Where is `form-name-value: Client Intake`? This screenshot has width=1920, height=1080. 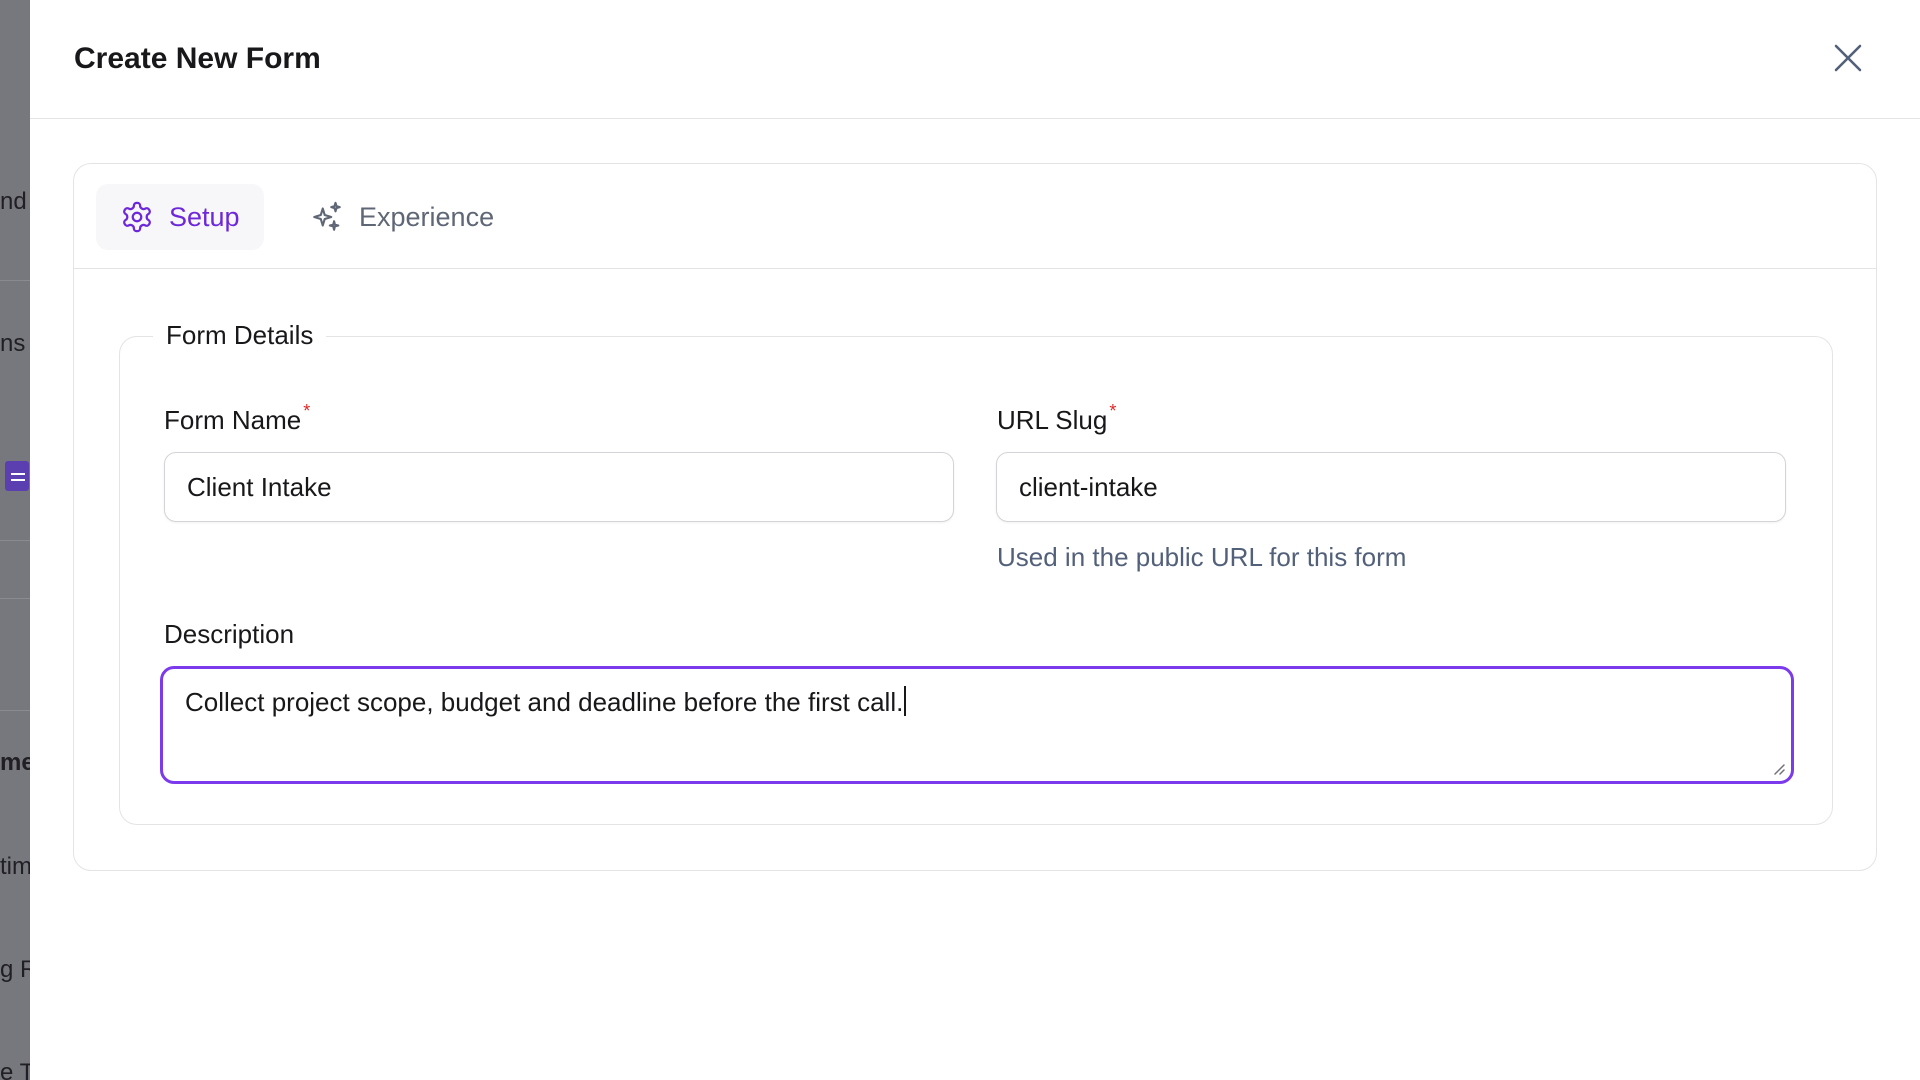 form-name-value: Client Intake is located at coordinates (259, 486).